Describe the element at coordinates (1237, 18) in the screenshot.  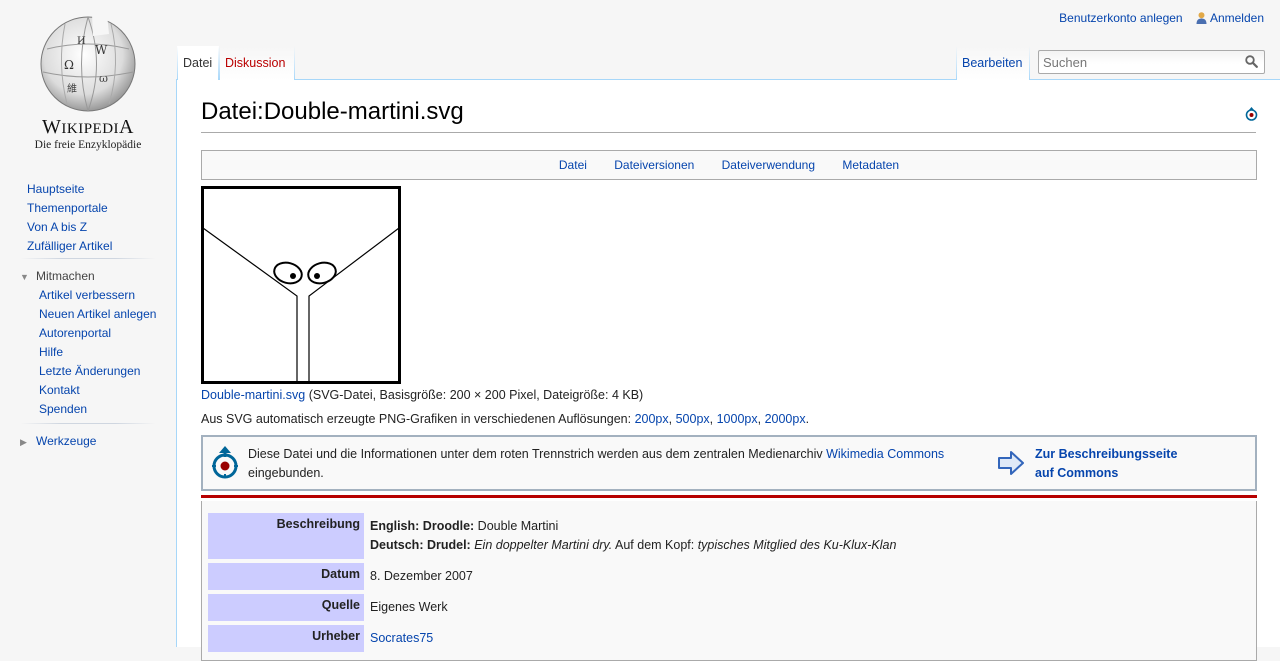
I see `login-link: Anmelden` at that location.